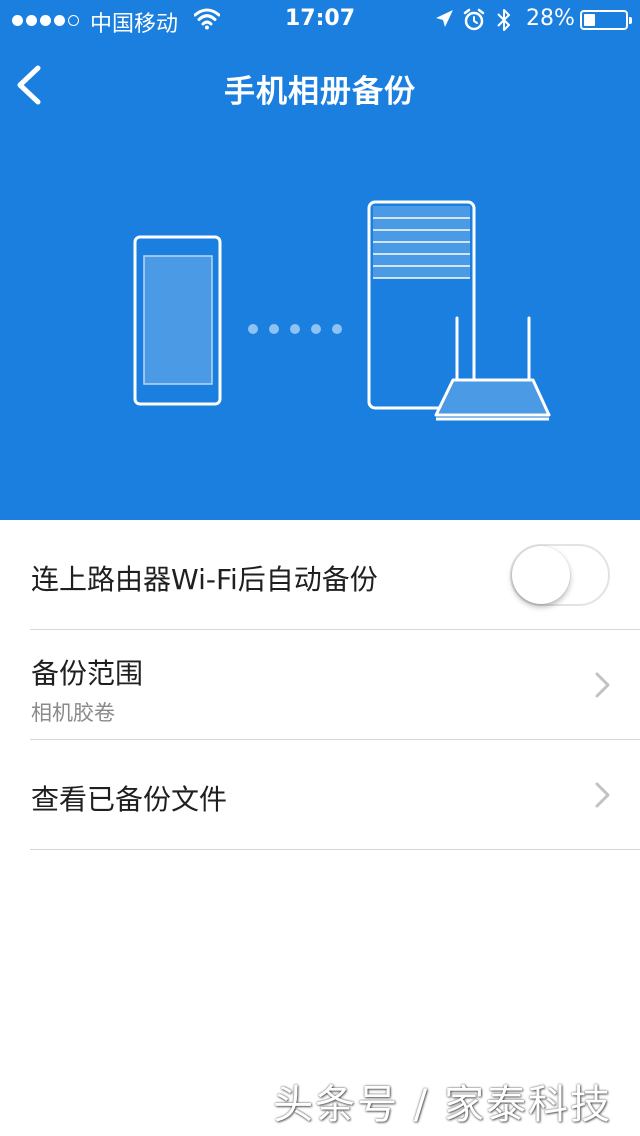 The height and width of the screenshot is (1136, 640). Describe the element at coordinates (474, 19) in the screenshot. I see `alarm-icon` at that location.